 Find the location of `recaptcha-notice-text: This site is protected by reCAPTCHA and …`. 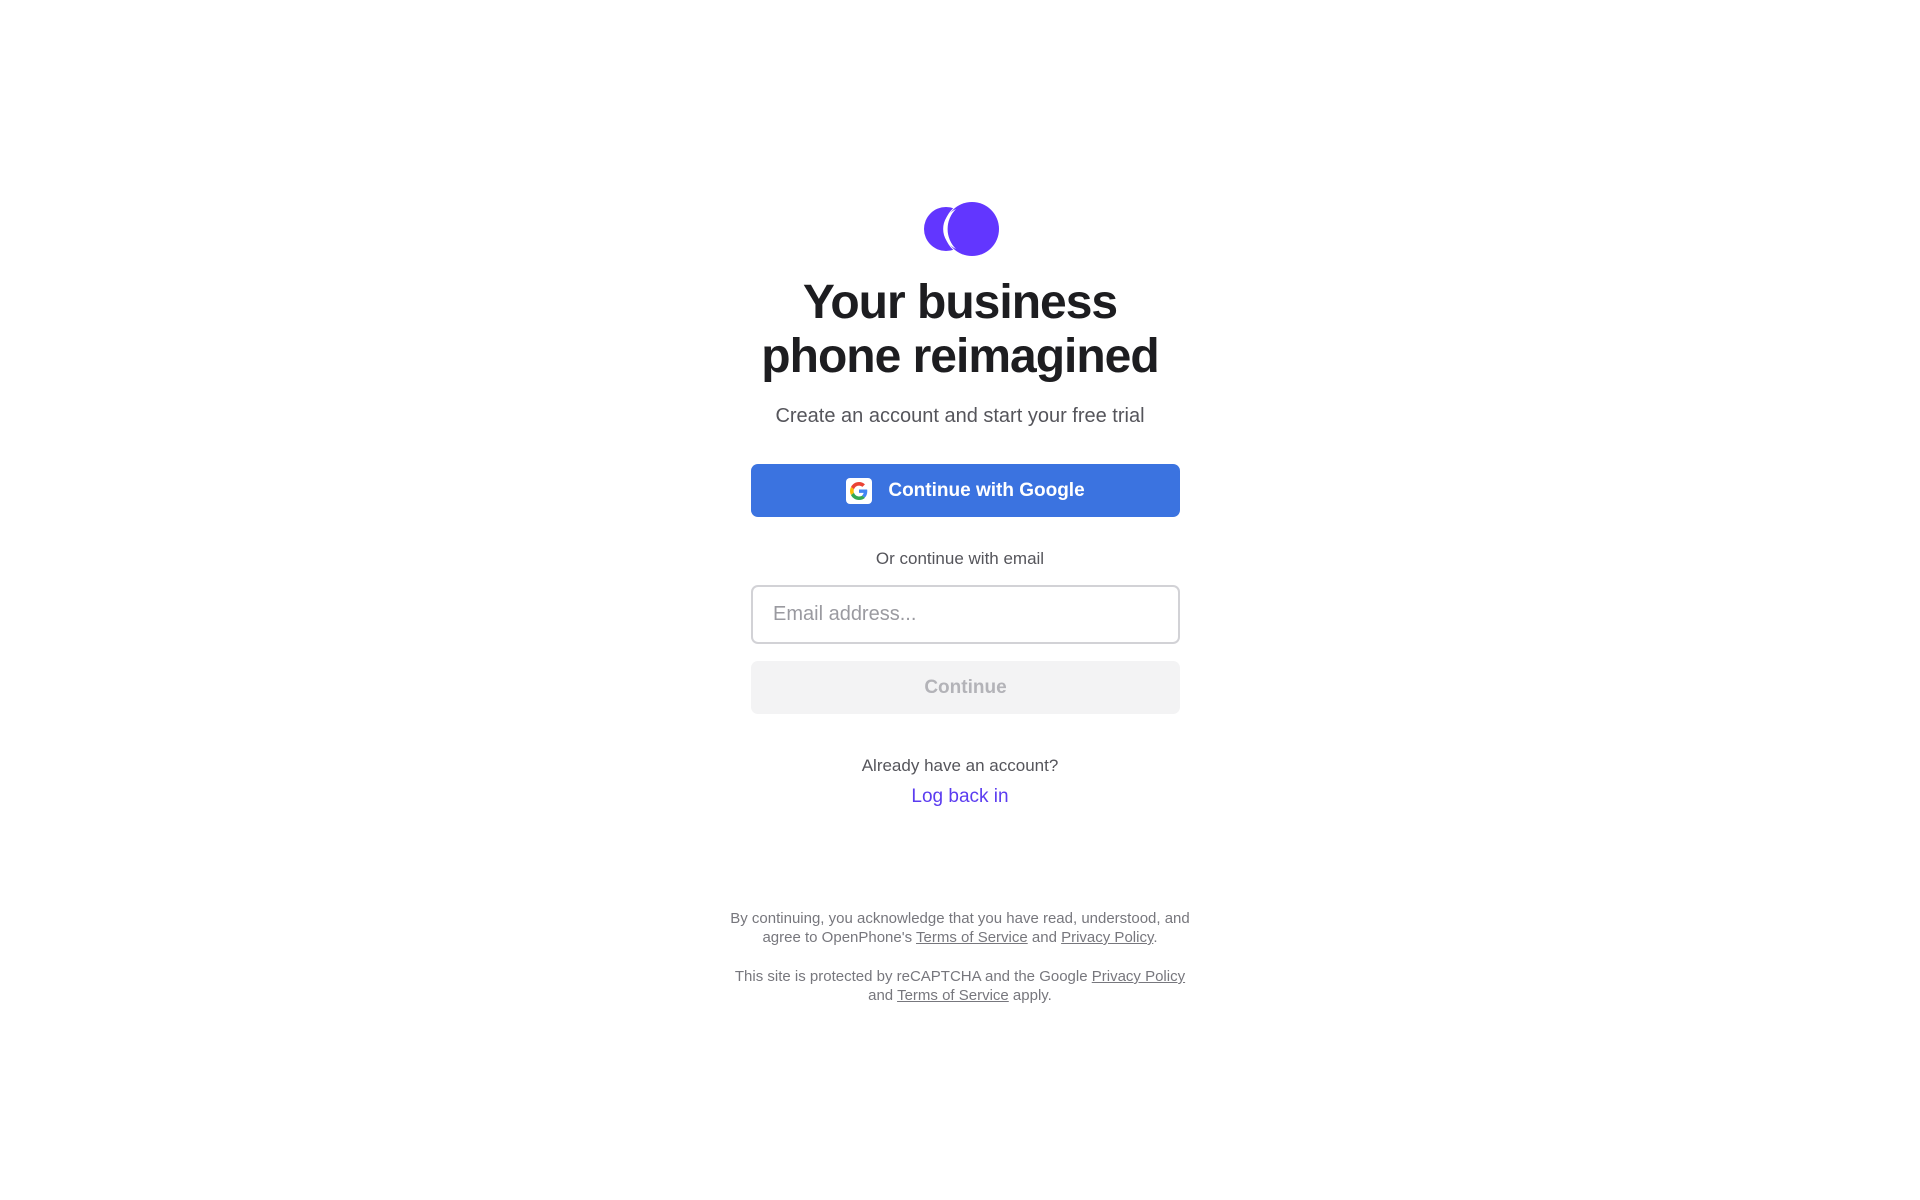

recaptcha-notice-text: This site is protected by reCAPTCHA and … is located at coordinates (913, 976).